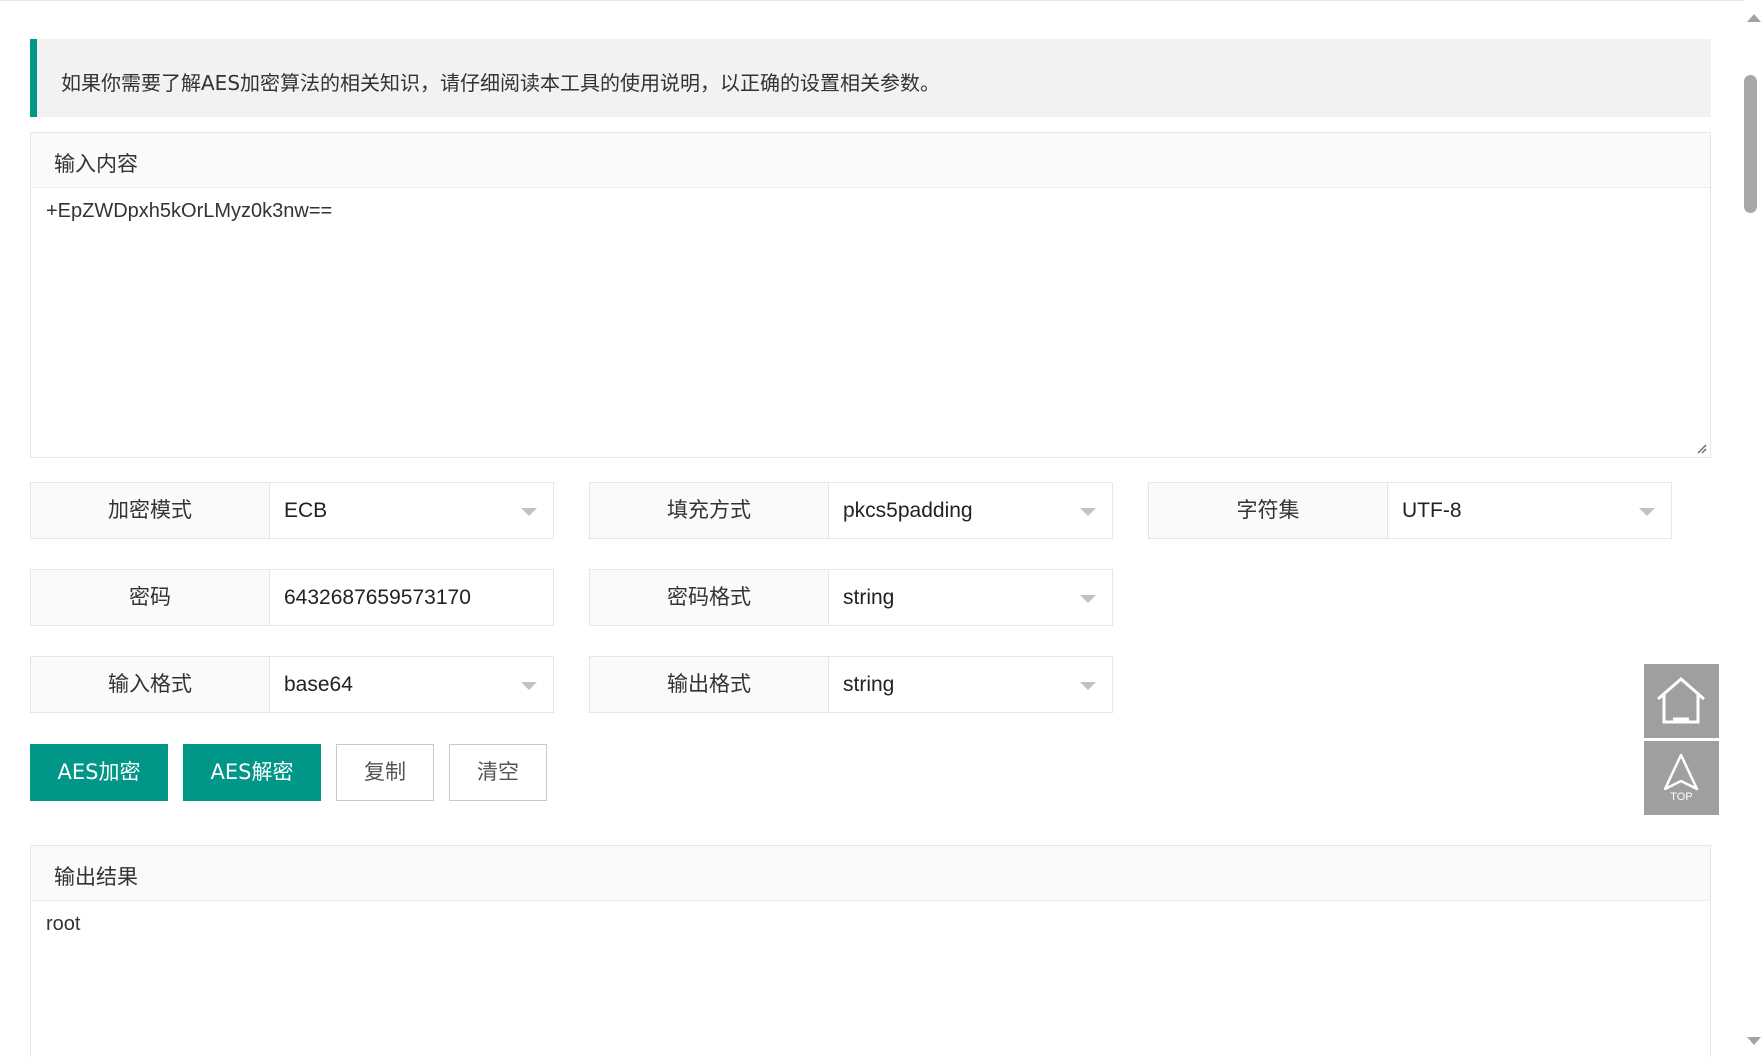  What do you see at coordinates (870, 979) in the screenshot?
I see `output-textarea: root` at bounding box center [870, 979].